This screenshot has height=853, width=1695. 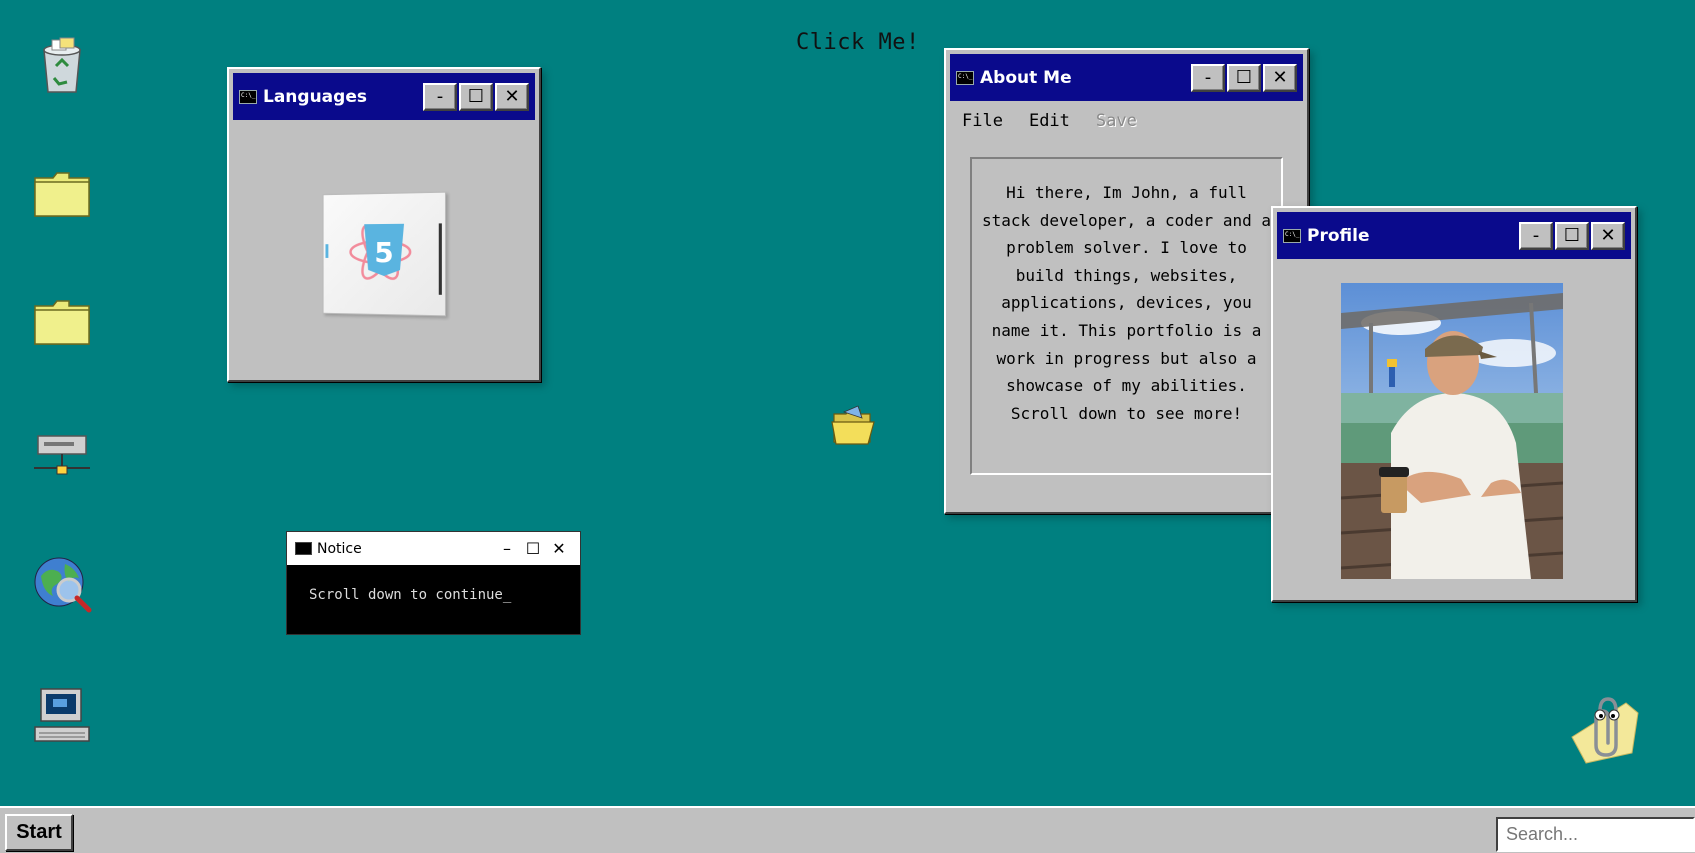 What do you see at coordinates (982, 121) in the screenshot?
I see `menu-file: File` at bounding box center [982, 121].